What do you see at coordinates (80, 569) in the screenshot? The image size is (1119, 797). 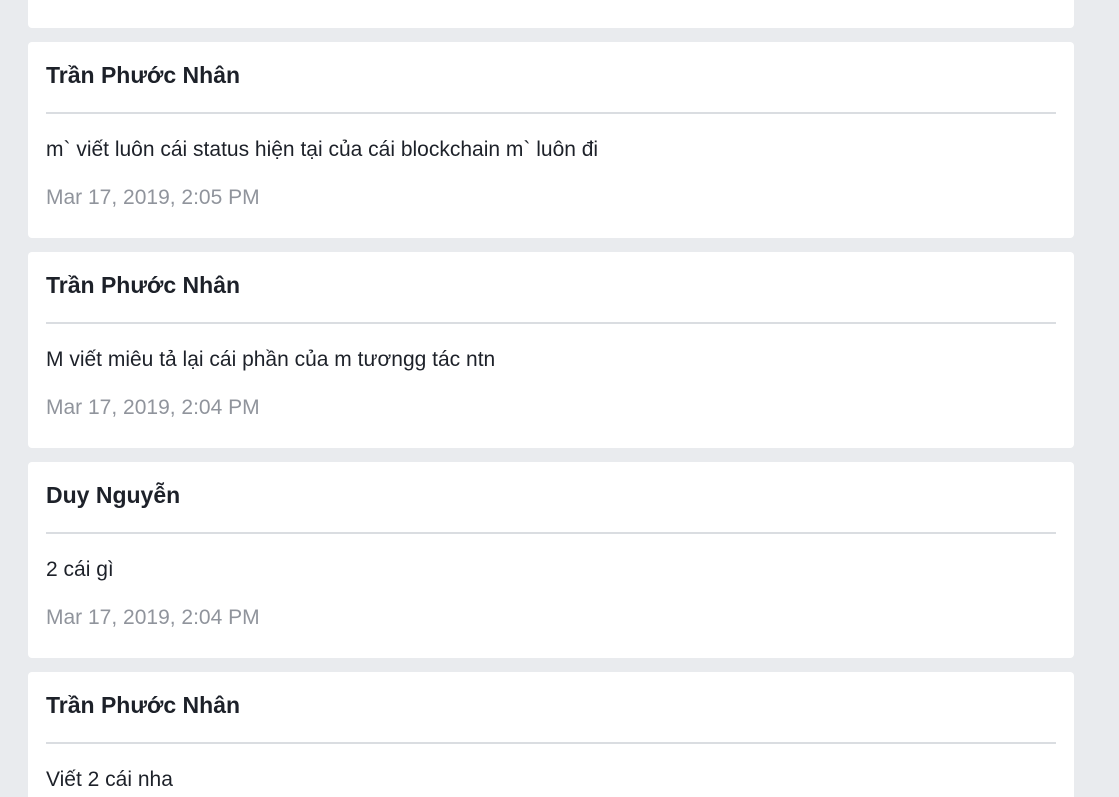 I see `message-text: 2 cái gì` at bounding box center [80, 569].